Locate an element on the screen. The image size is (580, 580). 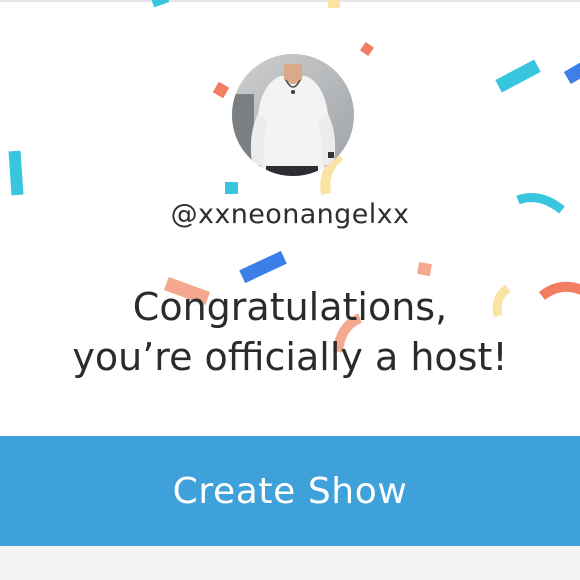
create-show-label: Create Show is located at coordinates (290, 491).